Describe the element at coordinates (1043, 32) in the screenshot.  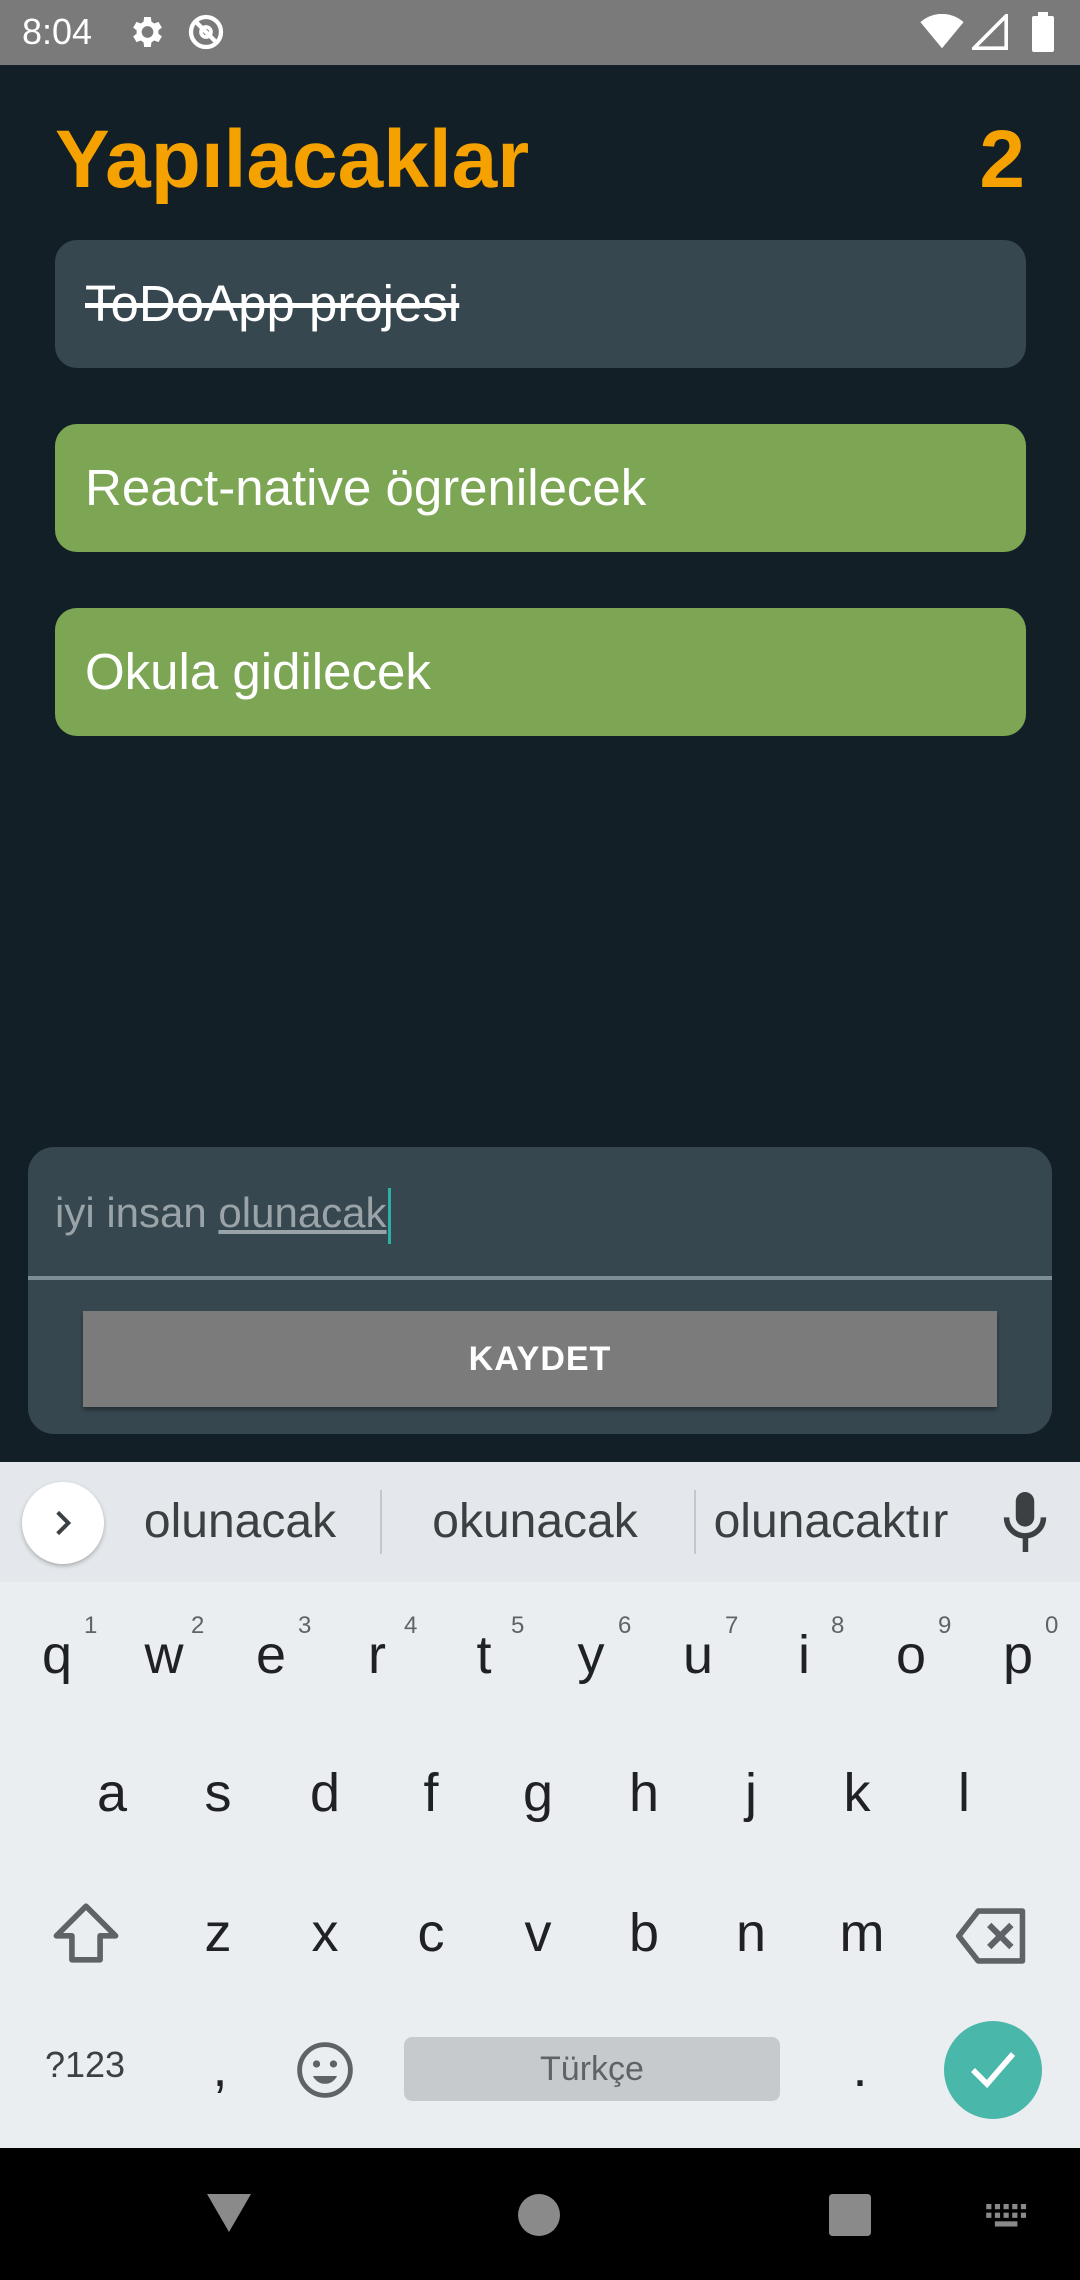
I see `battery-icon` at that location.